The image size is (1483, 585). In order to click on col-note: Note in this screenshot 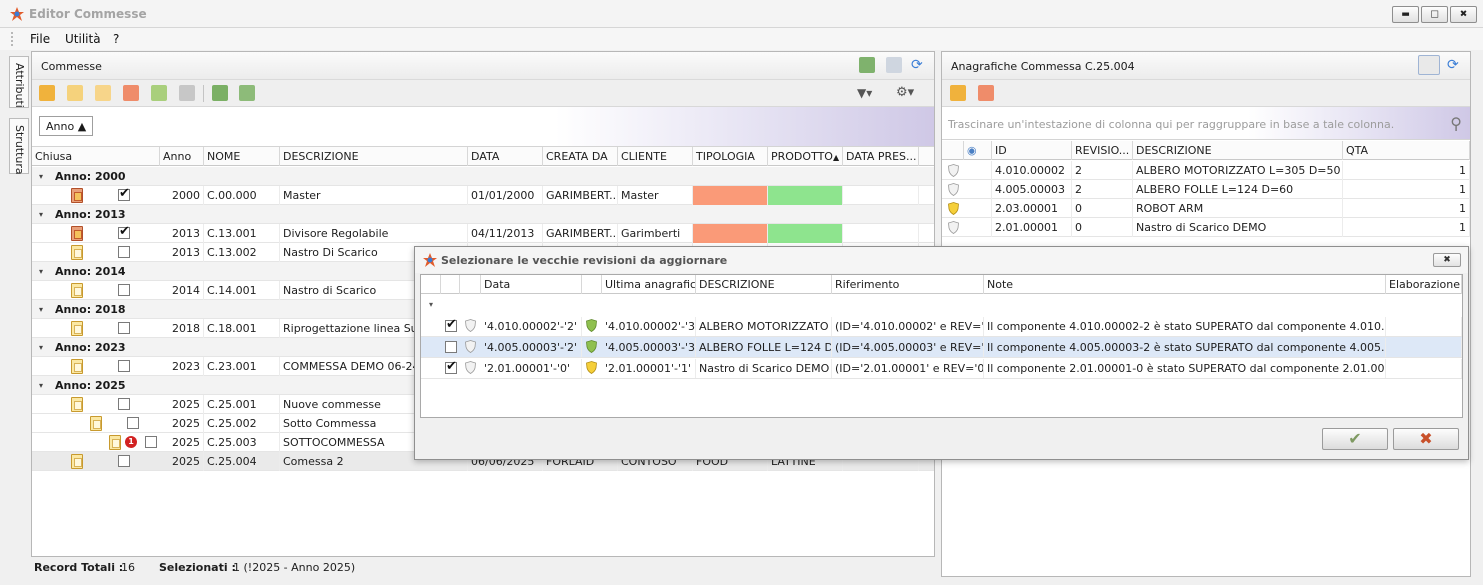, I will do `click(1185, 284)`.